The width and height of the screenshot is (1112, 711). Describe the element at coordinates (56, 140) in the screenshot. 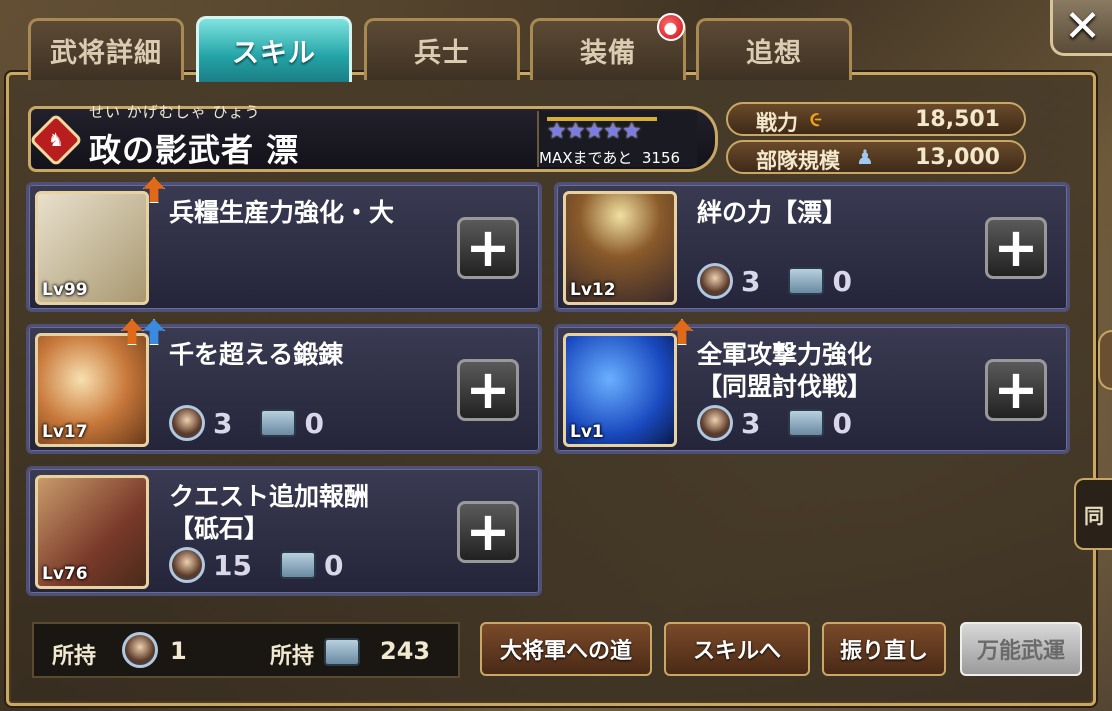

I see `faction-icon: ♞` at that location.